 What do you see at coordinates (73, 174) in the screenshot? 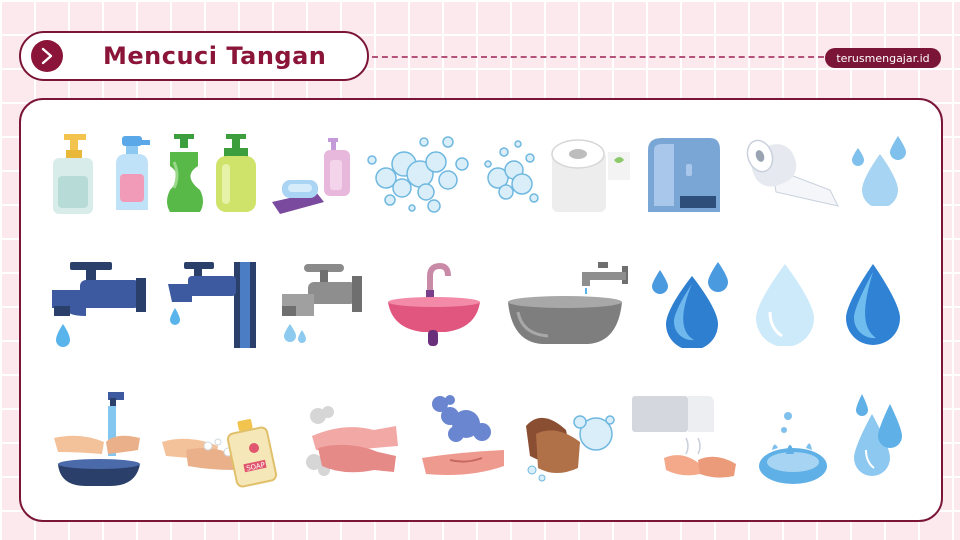
I see `soap-pump-bottle-icon` at bounding box center [73, 174].